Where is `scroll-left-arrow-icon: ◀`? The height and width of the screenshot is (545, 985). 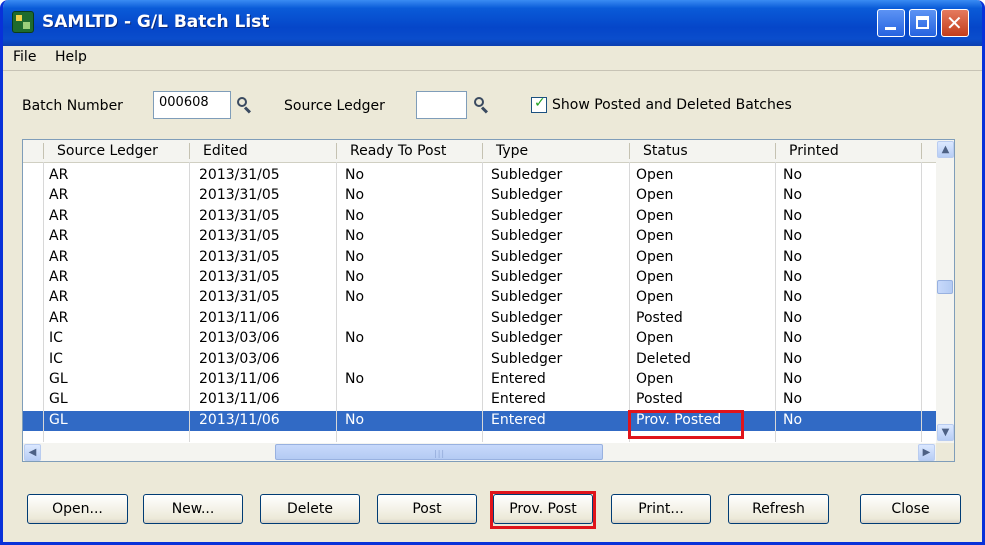 scroll-left-arrow-icon: ◀ is located at coordinates (32, 452).